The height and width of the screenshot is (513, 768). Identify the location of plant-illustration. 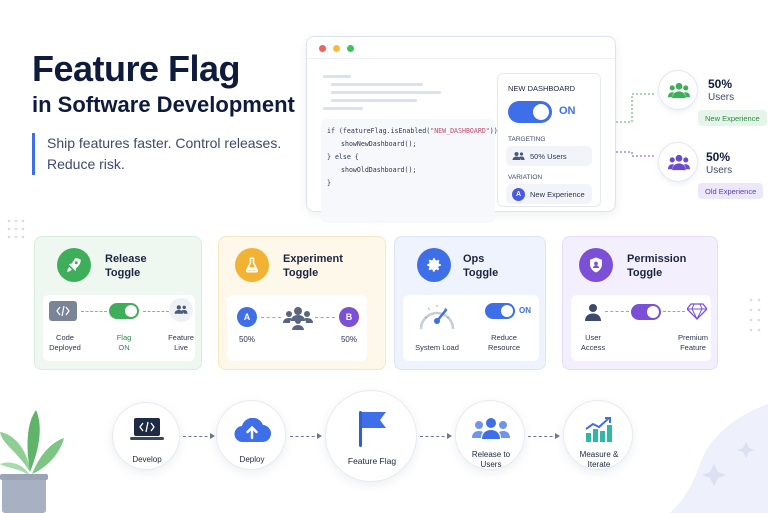
(32, 461).